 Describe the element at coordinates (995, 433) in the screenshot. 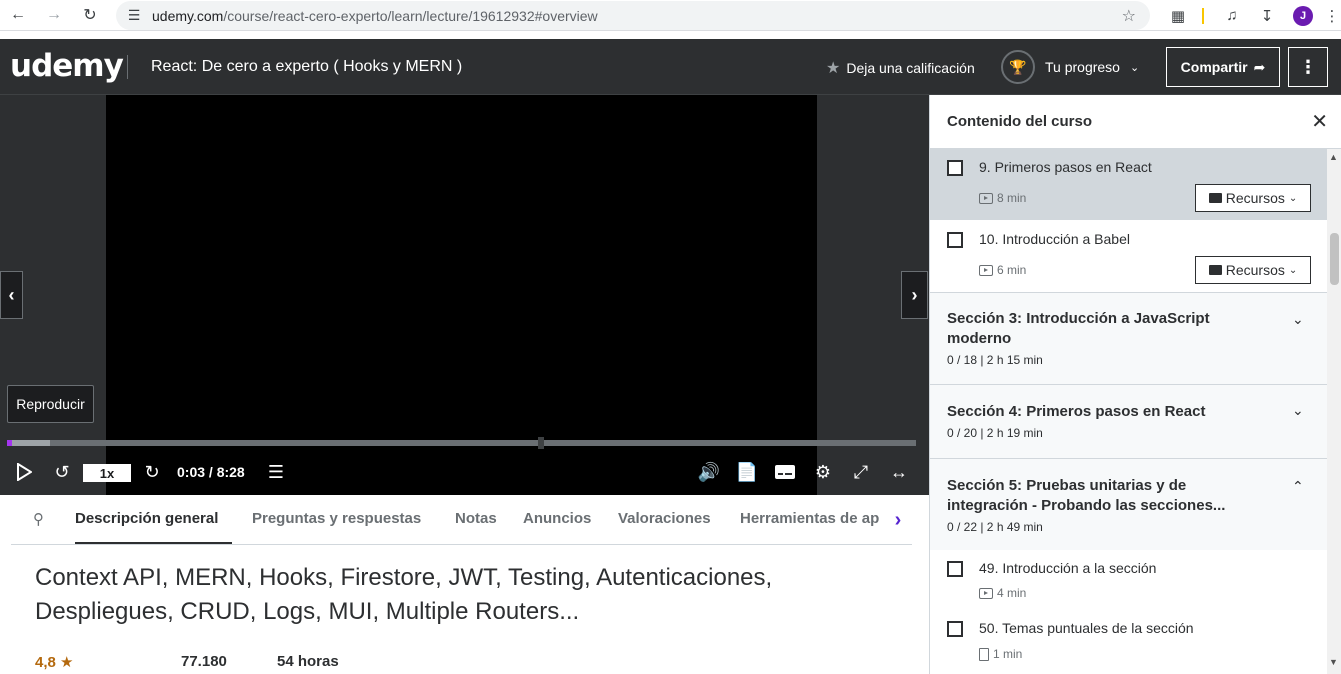

I see `section-meta: 0 / 20 | 2 h 19 min` at that location.